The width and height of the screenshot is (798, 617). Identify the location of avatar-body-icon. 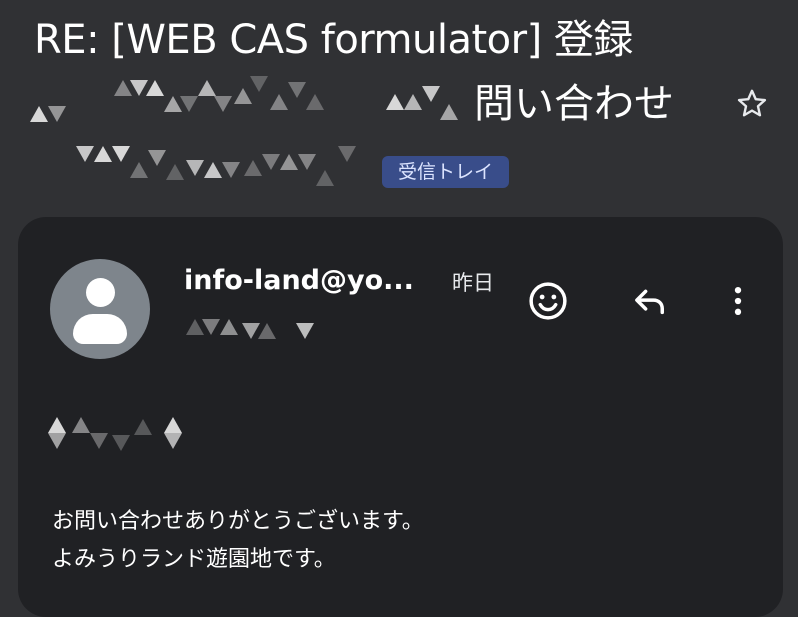
(100, 329).